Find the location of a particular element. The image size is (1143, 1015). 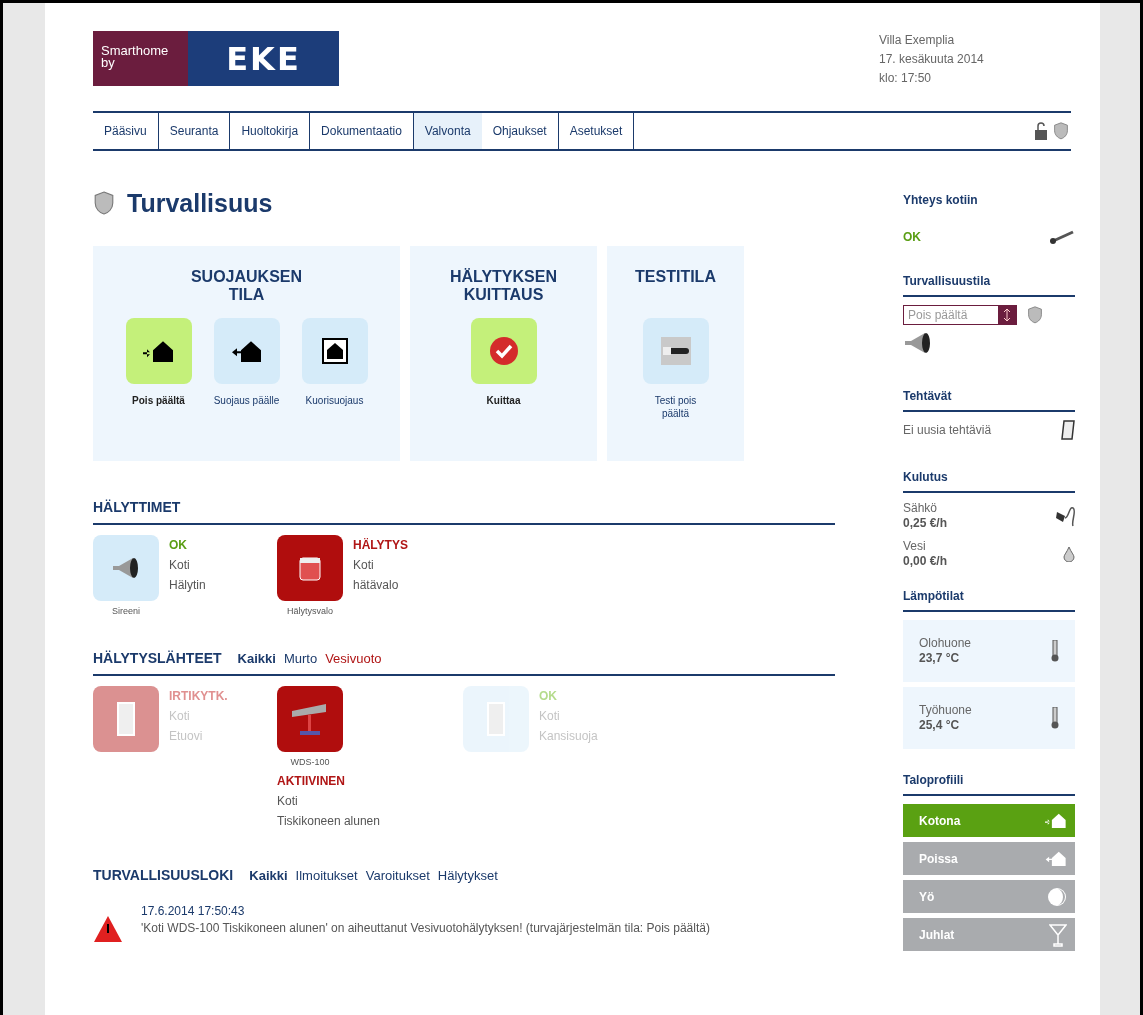

drop-icon is located at coordinates (1069, 554).